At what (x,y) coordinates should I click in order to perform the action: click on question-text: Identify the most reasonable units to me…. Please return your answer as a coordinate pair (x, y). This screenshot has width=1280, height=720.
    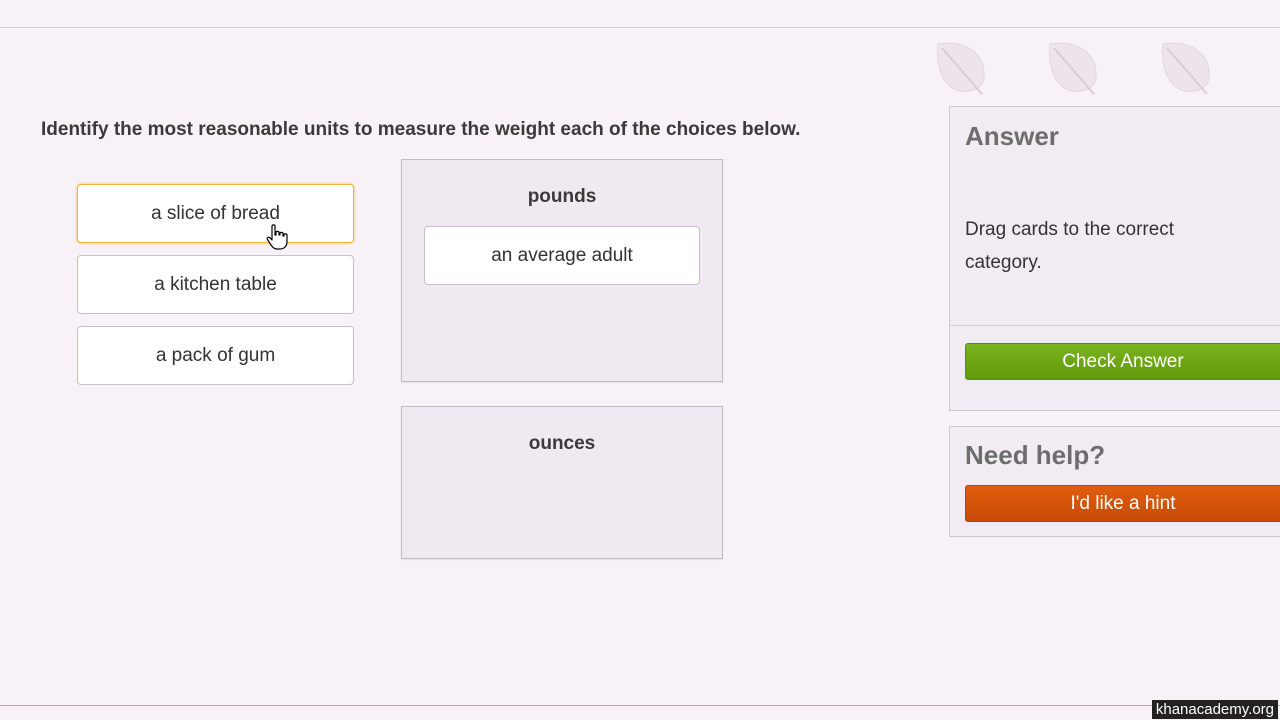
    Looking at the image, I should click on (421, 129).